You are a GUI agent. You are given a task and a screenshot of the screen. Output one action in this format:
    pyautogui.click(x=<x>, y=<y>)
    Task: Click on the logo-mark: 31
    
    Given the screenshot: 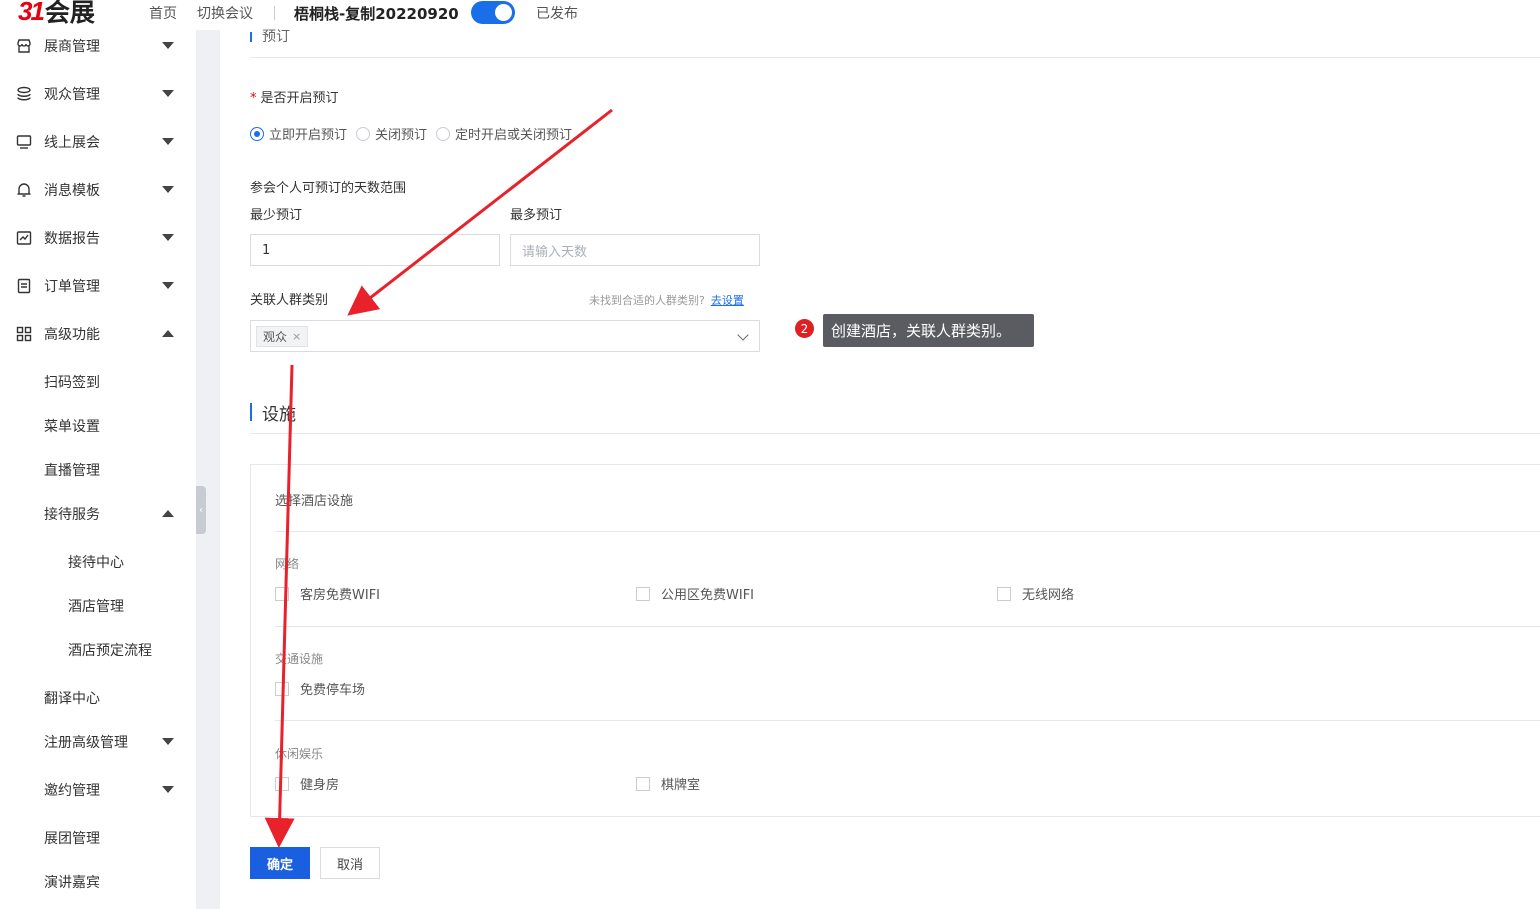 What is the action you would take?
    pyautogui.click(x=31, y=13)
    